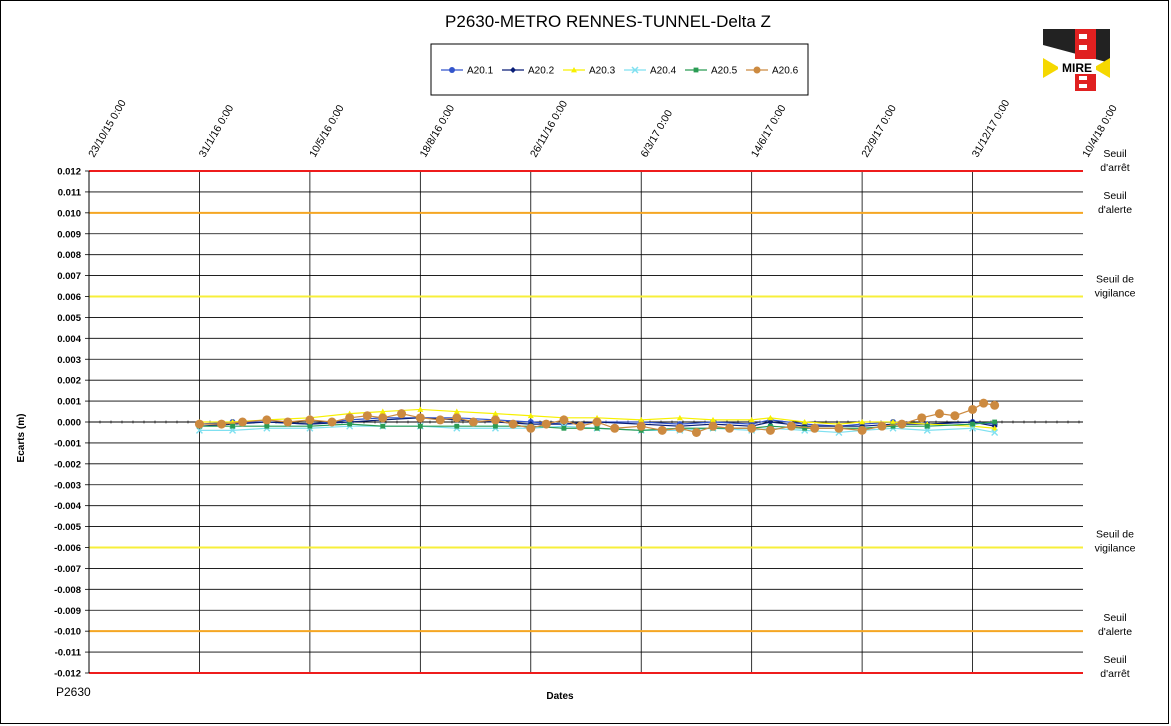 The height and width of the screenshot is (726, 1171). What do you see at coordinates (68, 527) in the screenshot?
I see `y-tick-label: -0.005` at bounding box center [68, 527].